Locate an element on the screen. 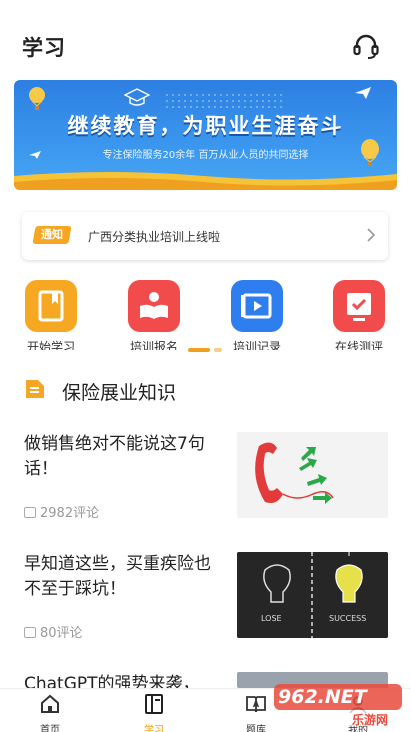 The image size is (411, 732). article-title: 早知道这些，买重疾险也不至于踩坑！ is located at coordinates (117, 576).